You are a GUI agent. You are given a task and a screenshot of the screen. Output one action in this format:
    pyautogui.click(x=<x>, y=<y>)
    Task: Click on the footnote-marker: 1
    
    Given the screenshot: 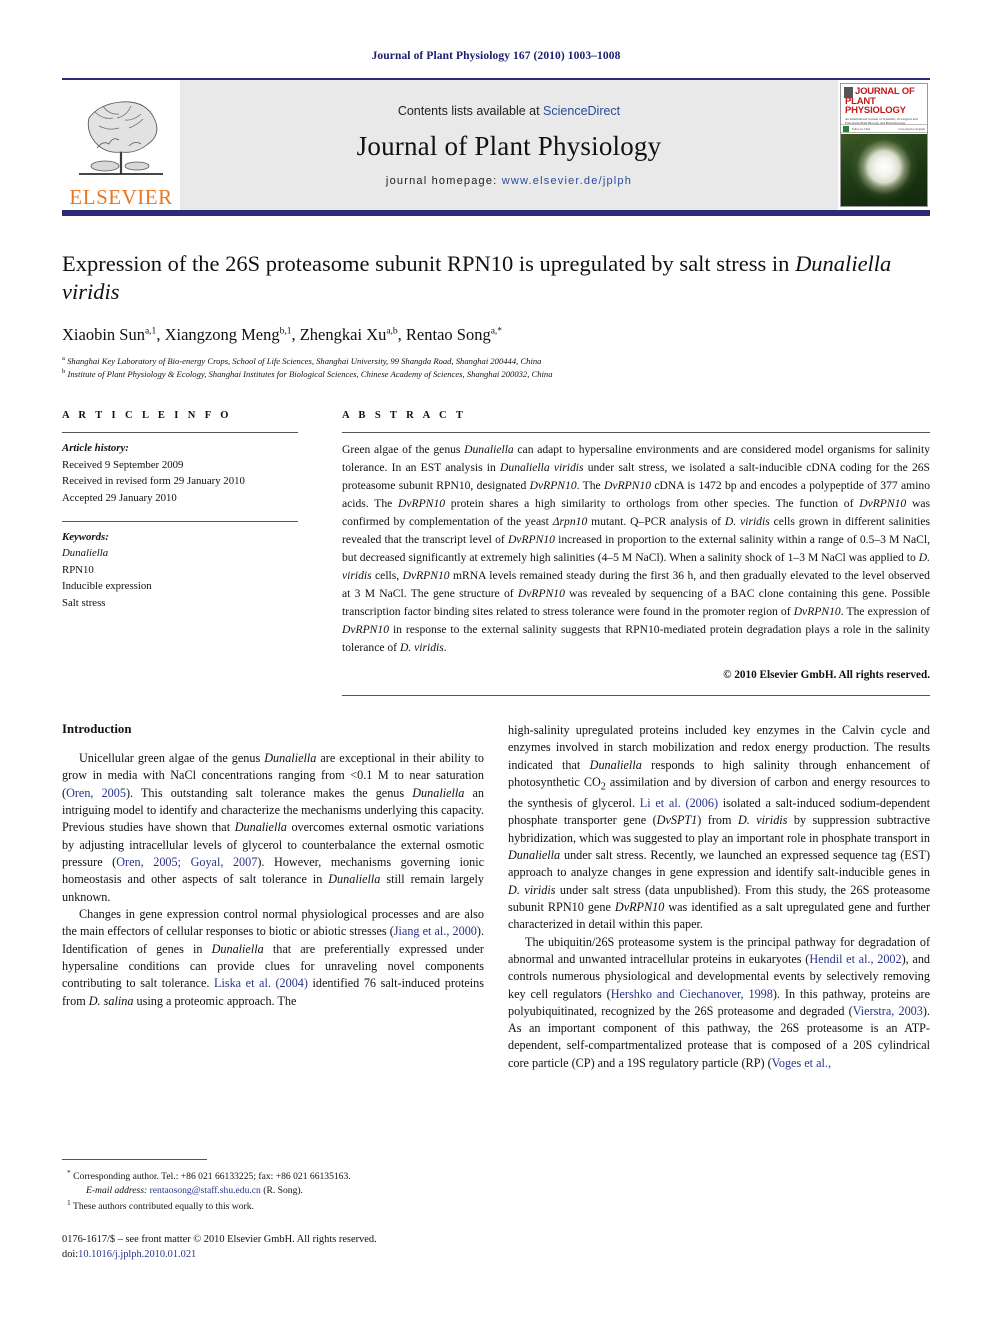 What is the action you would take?
    pyautogui.click(x=69, y=1202)
    